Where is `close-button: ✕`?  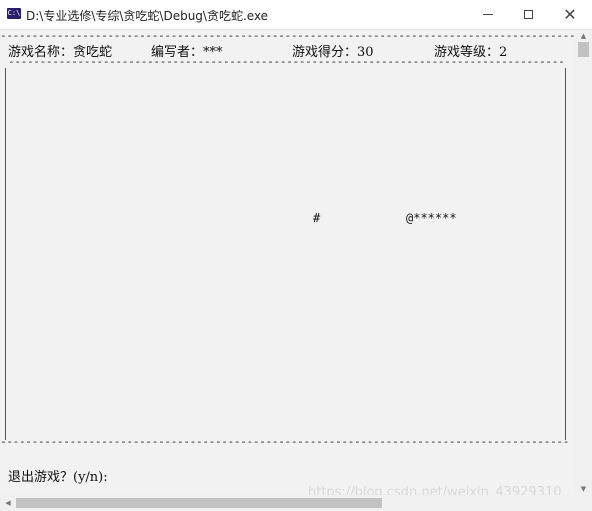 close-button: ✕ is located at coordinates (570, 14).